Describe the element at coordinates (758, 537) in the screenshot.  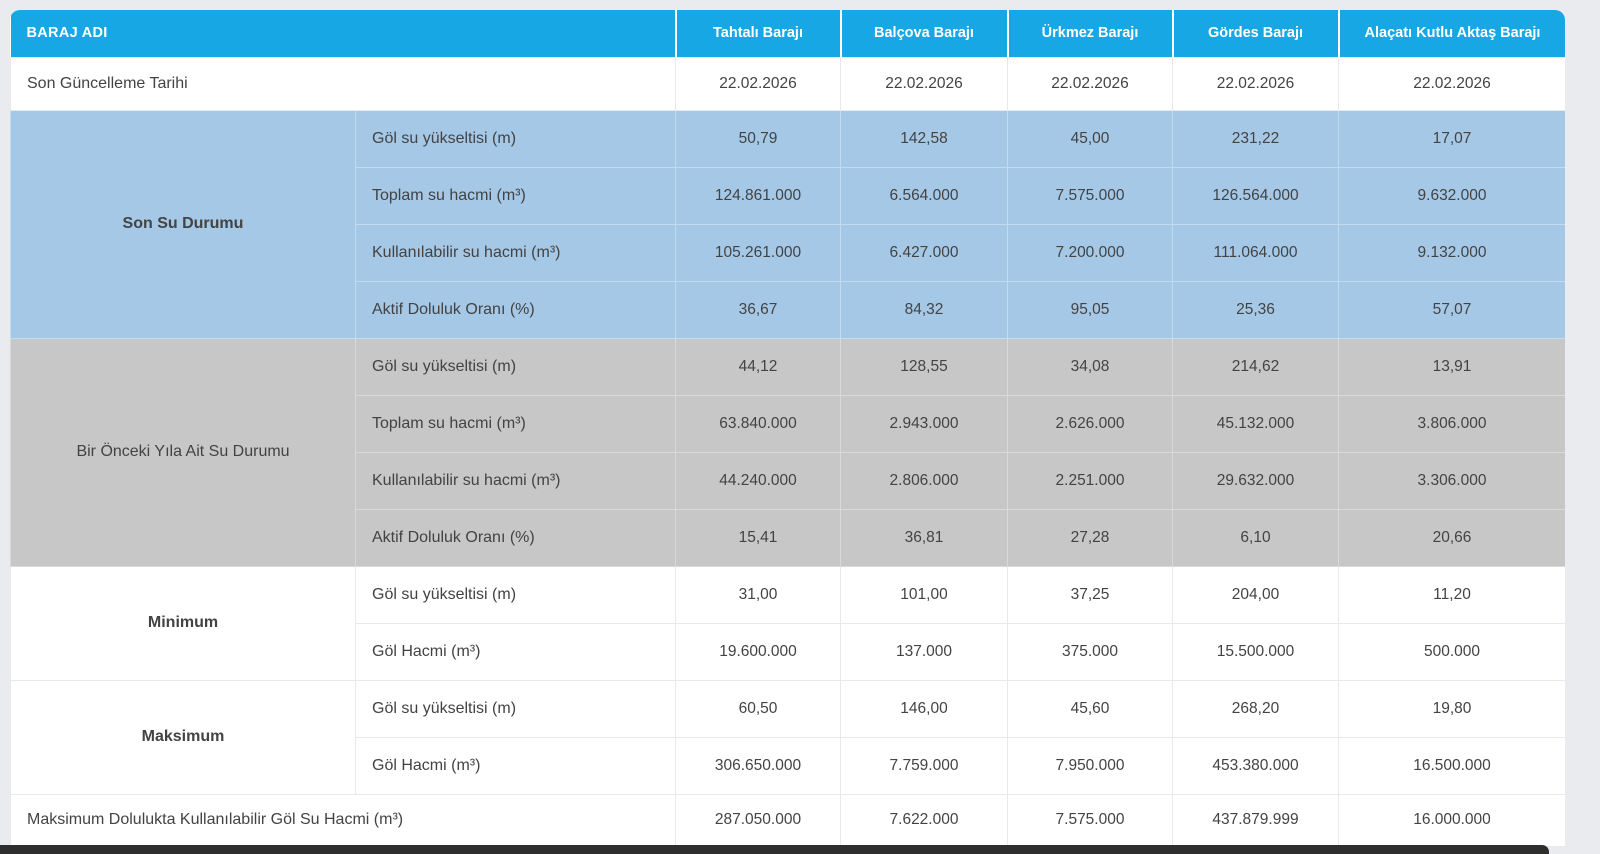
I see `data-cell: 15,41` at that location.